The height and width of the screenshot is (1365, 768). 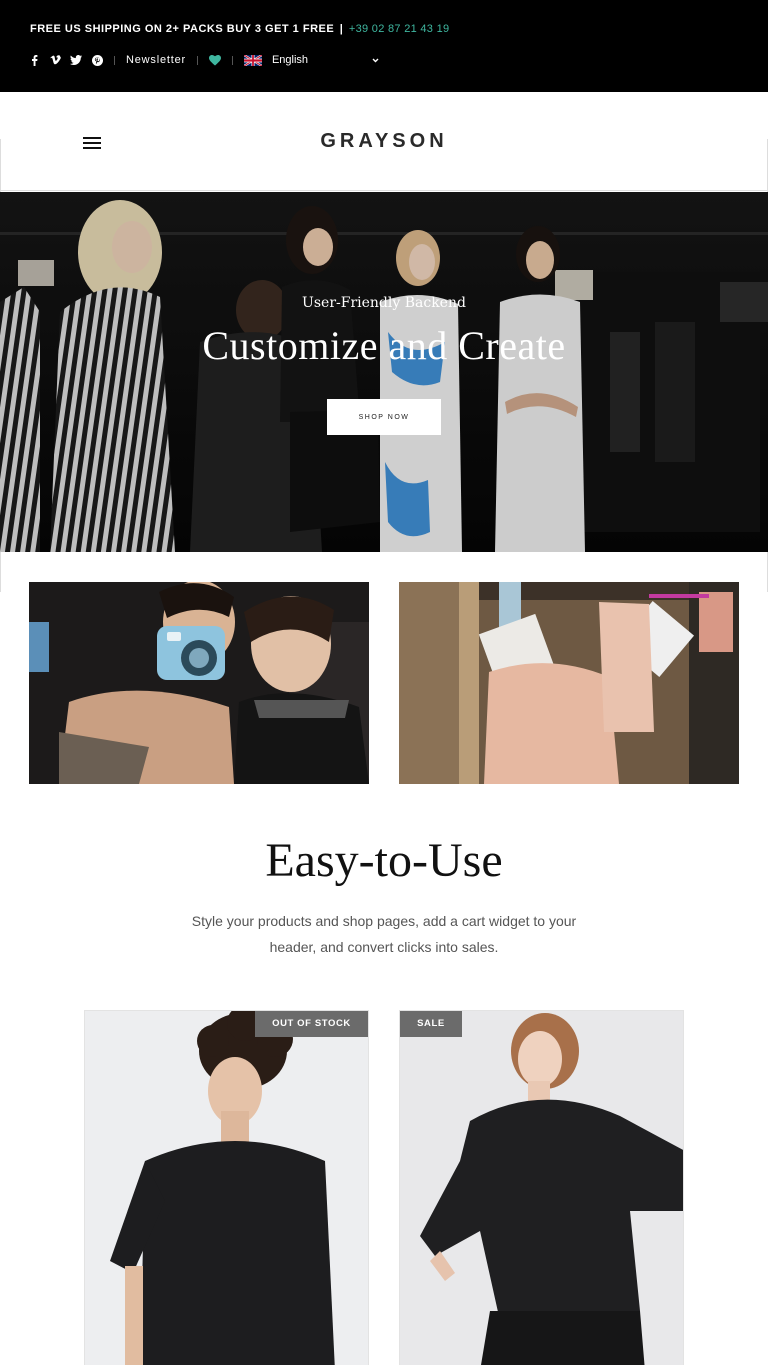 What do you see at coordinates (311, 1024) in the screenshot?
I see `out-of-stock-badge: OUT OF STOCK` at bounding box center [311, 1024].